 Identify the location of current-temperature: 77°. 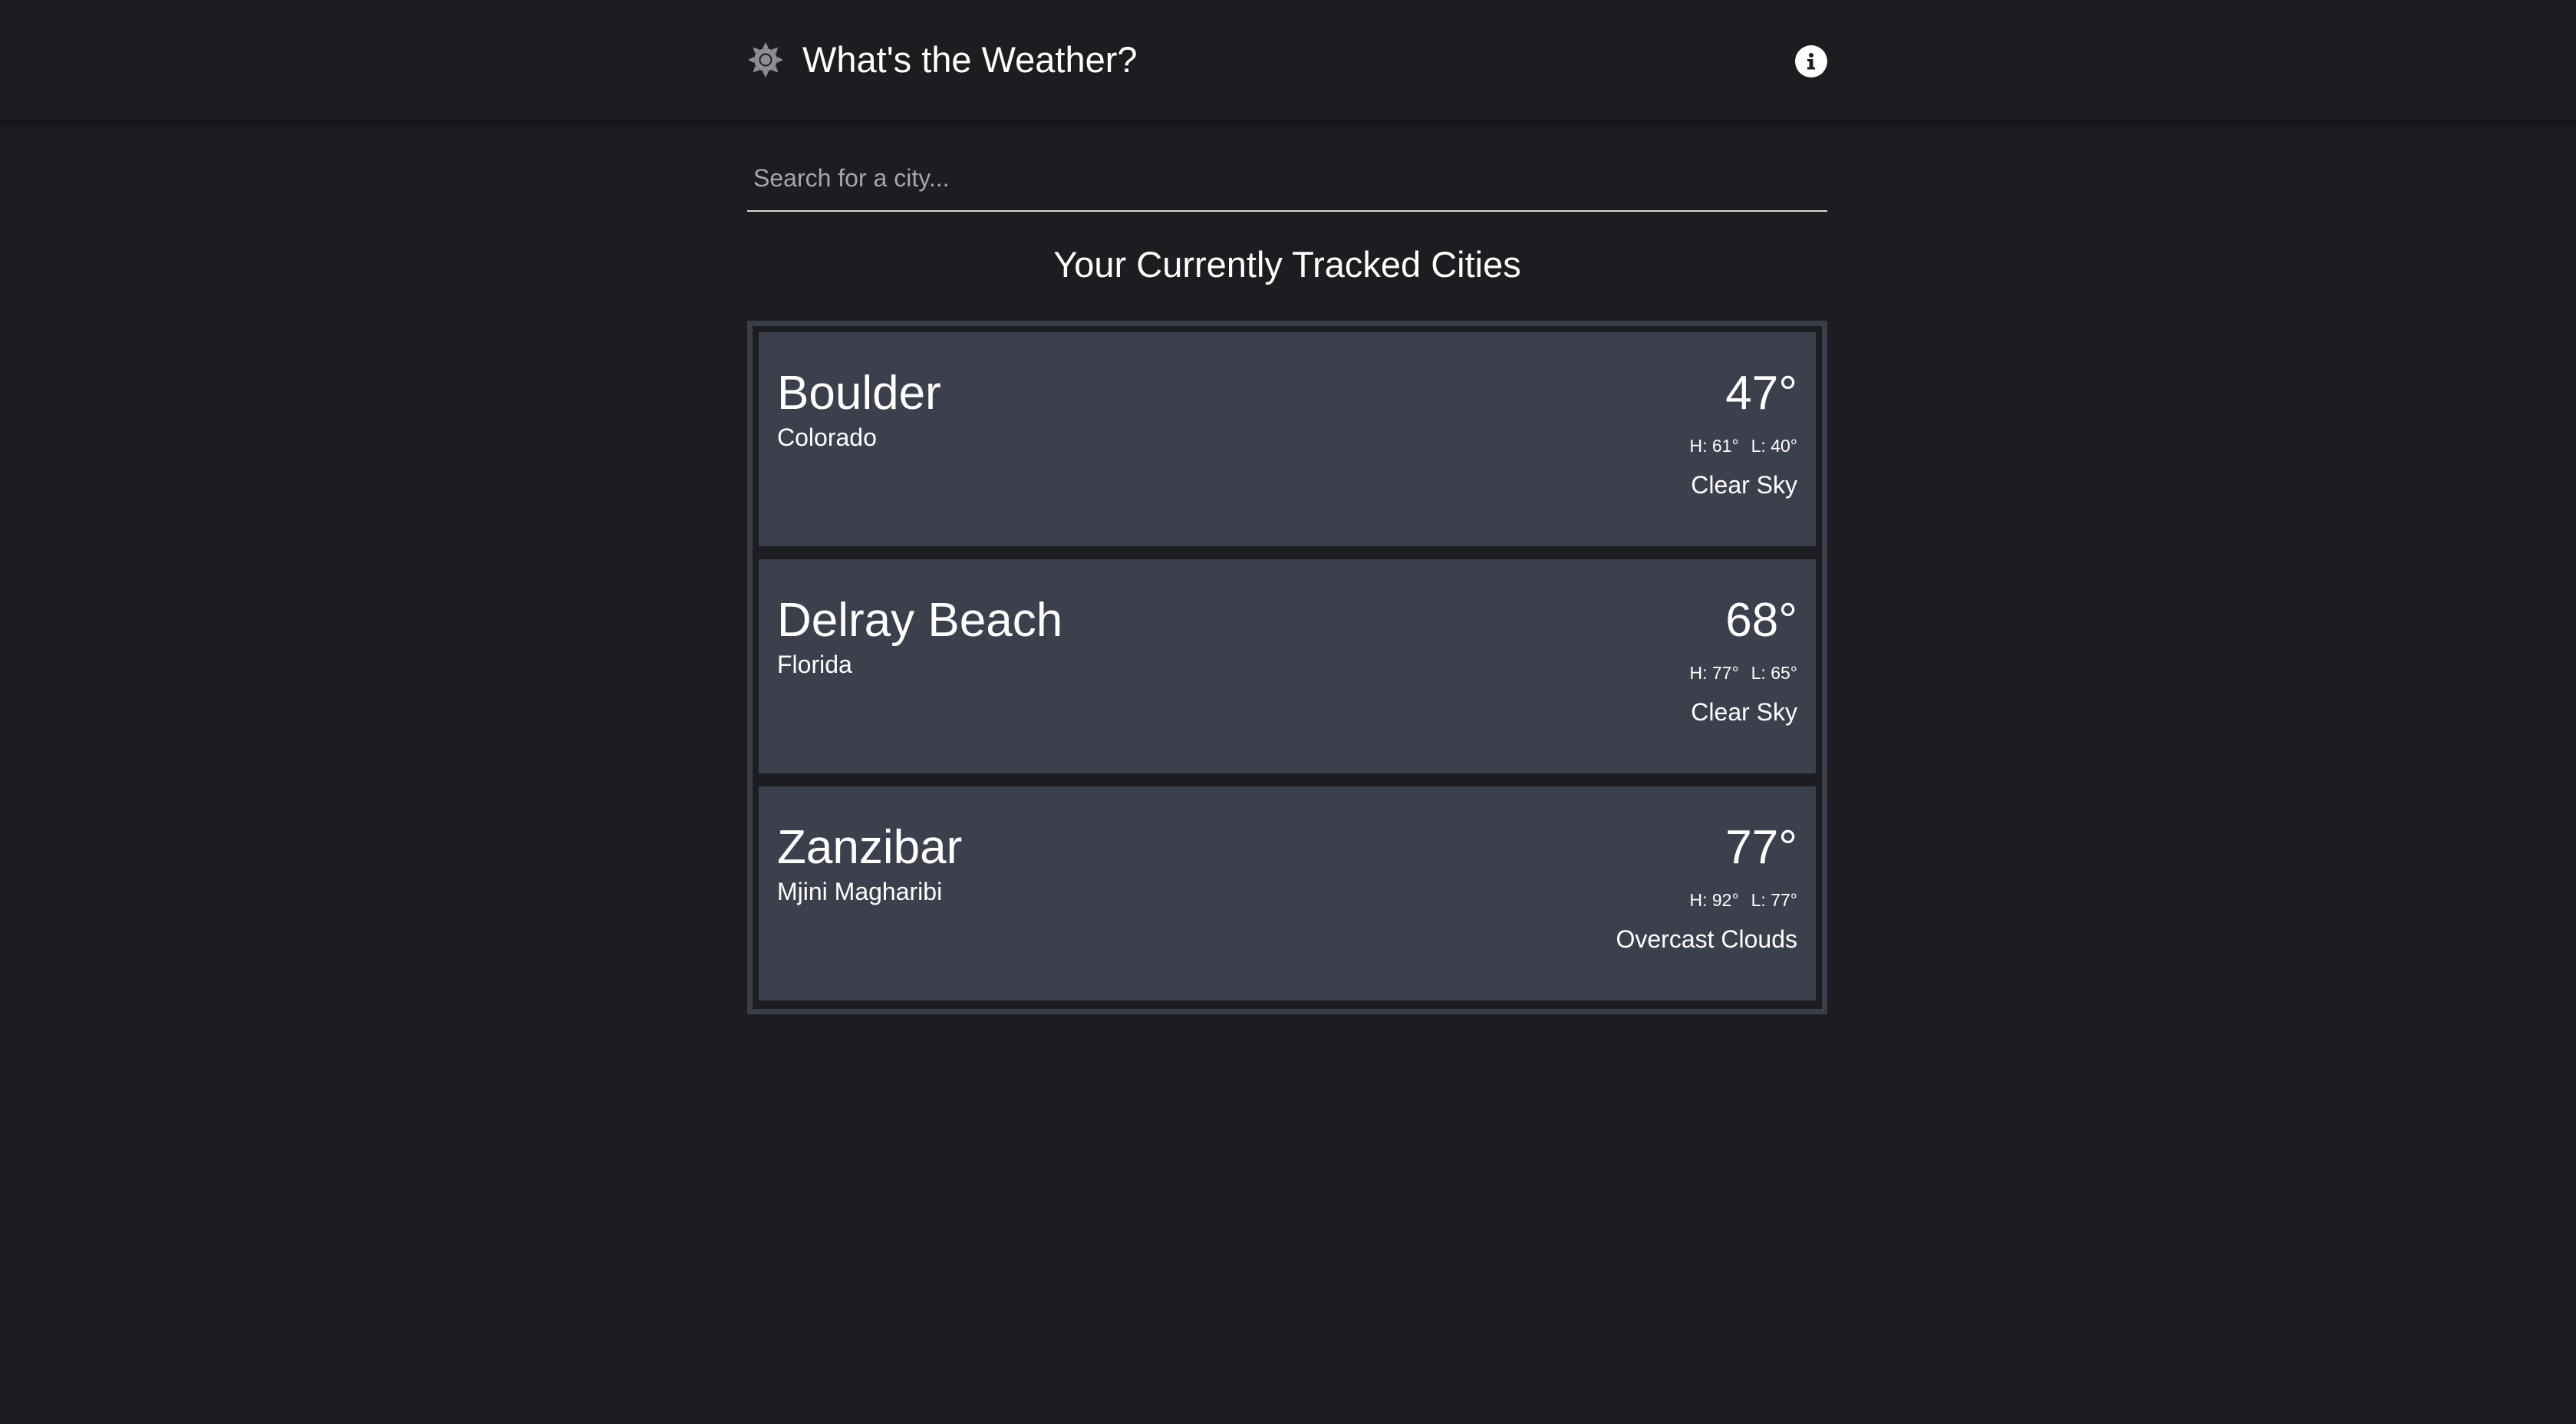
(1761, 848).